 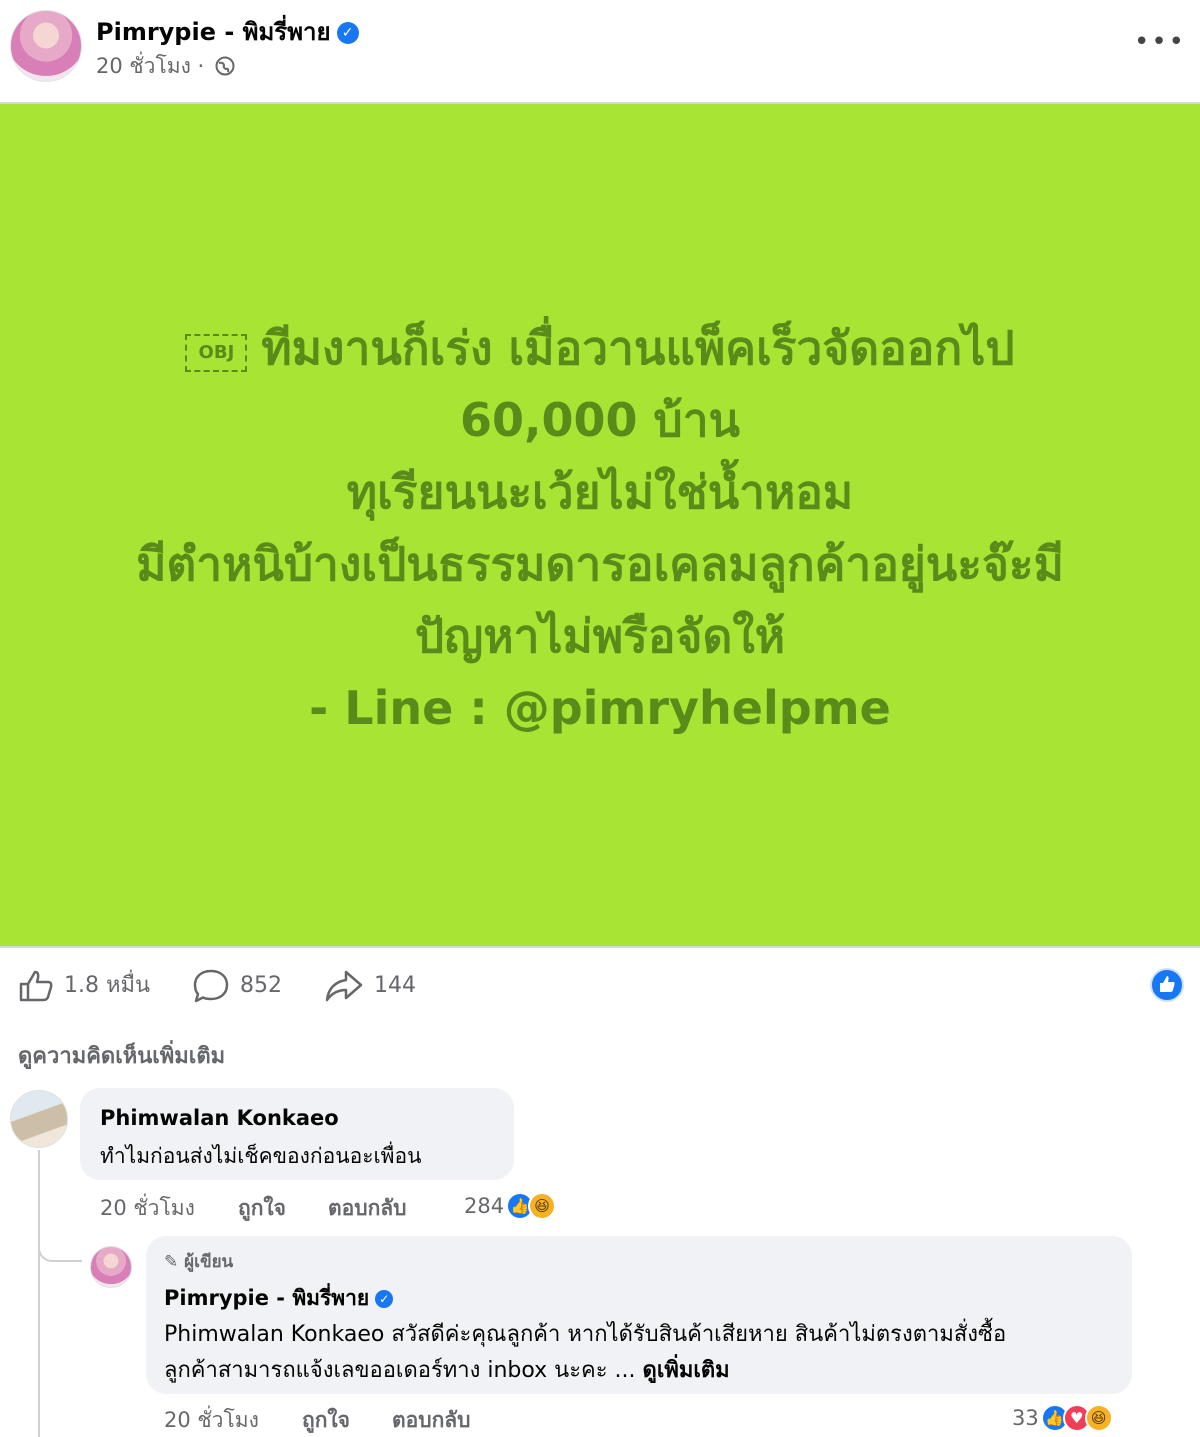 I want to click on comment-icon, so click(x=211, y=986).